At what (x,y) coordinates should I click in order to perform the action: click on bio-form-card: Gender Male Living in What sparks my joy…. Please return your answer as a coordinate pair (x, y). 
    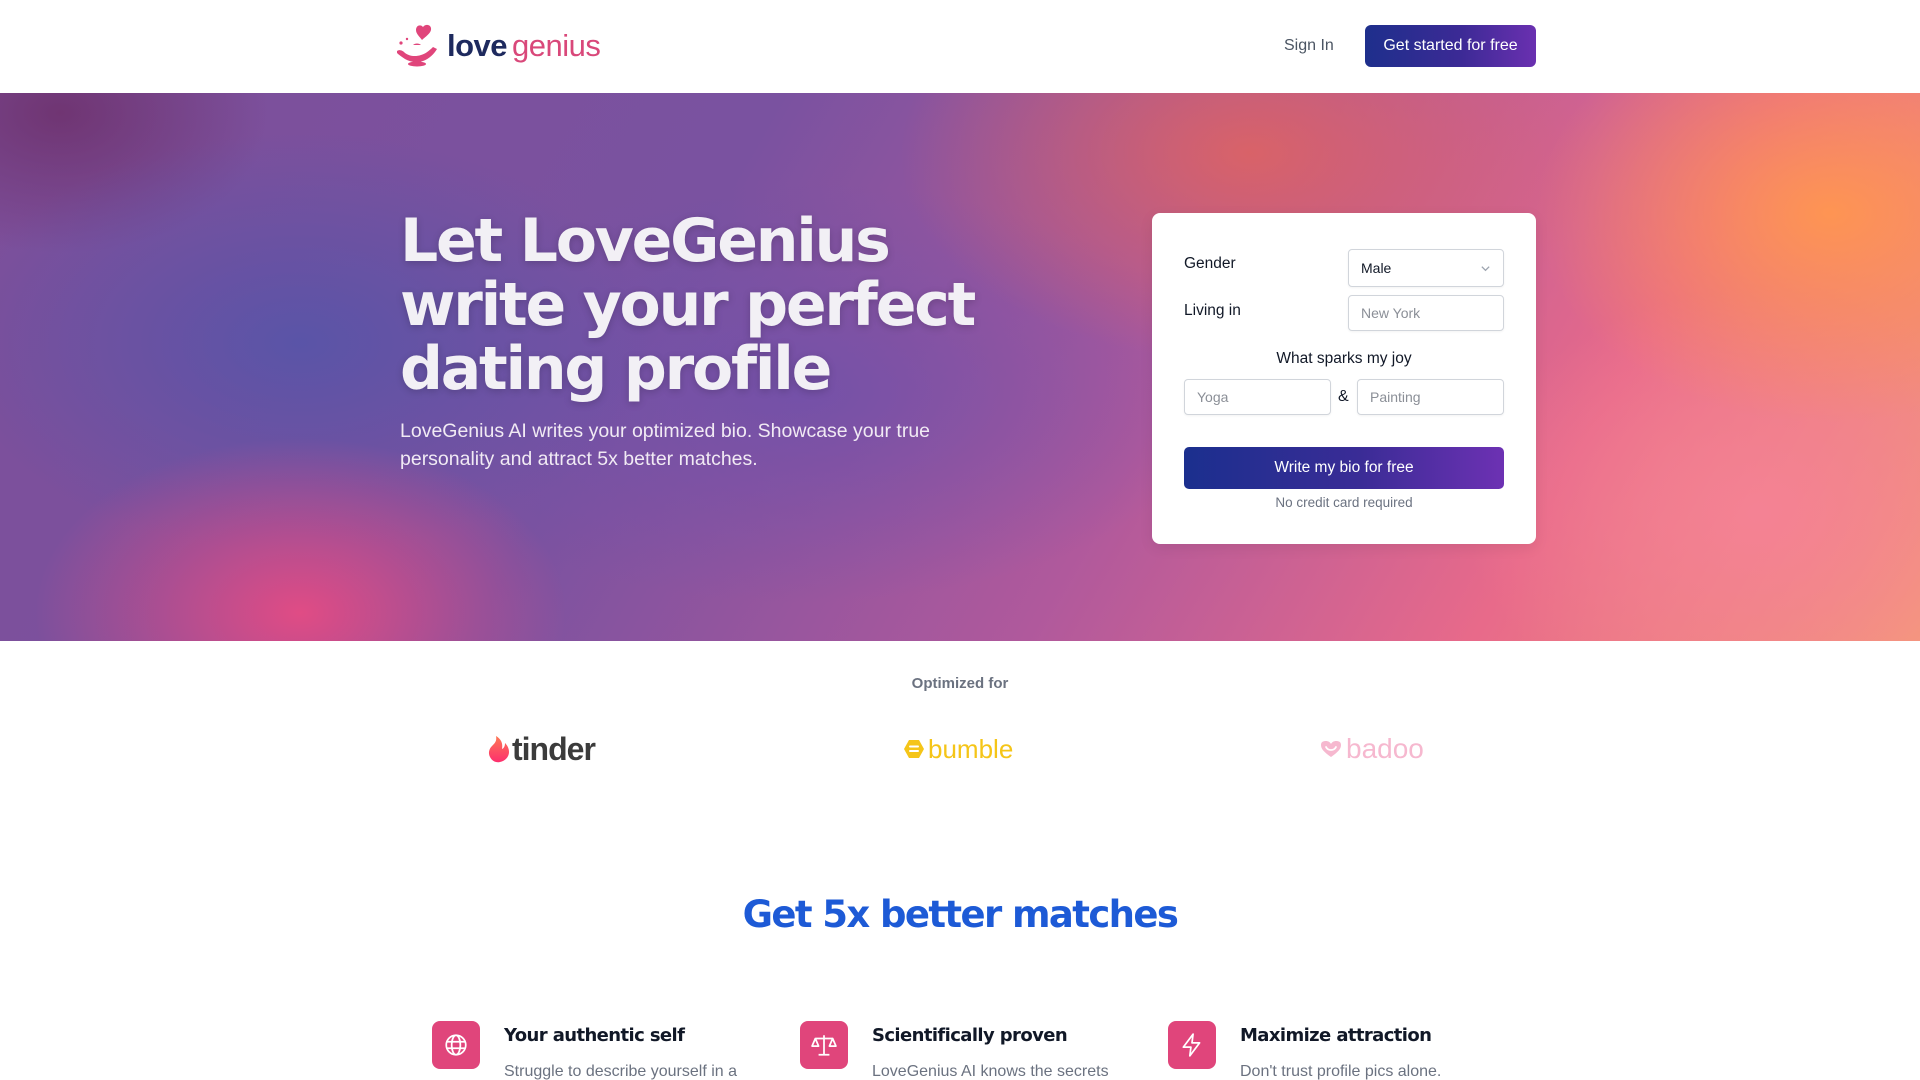
    Looking at the image, I should click on (1344, 378).